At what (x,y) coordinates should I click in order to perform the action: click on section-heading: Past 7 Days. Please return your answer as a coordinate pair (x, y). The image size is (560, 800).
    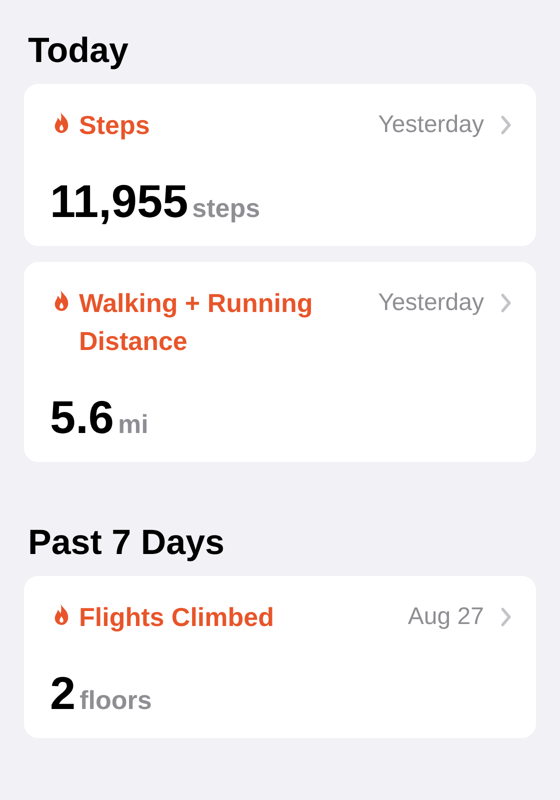
    Looking at the image, I should click on (127, 543).